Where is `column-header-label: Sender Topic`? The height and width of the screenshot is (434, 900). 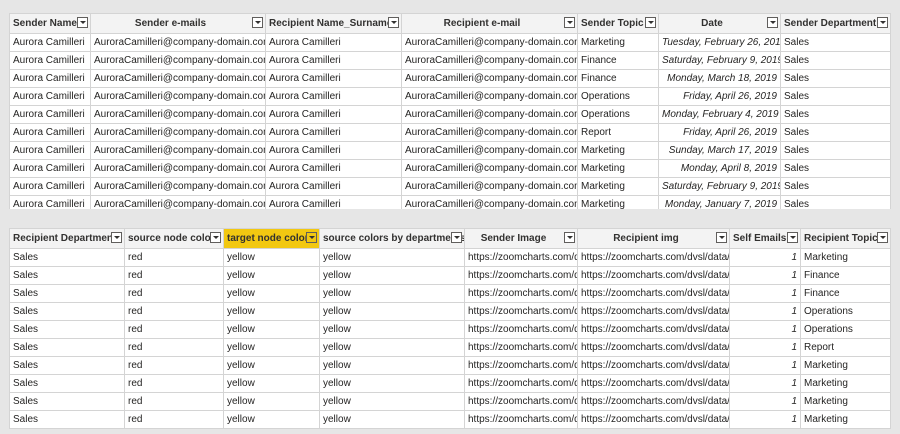 column-header-label: Sender Topic is located at coordinates (612, 23).